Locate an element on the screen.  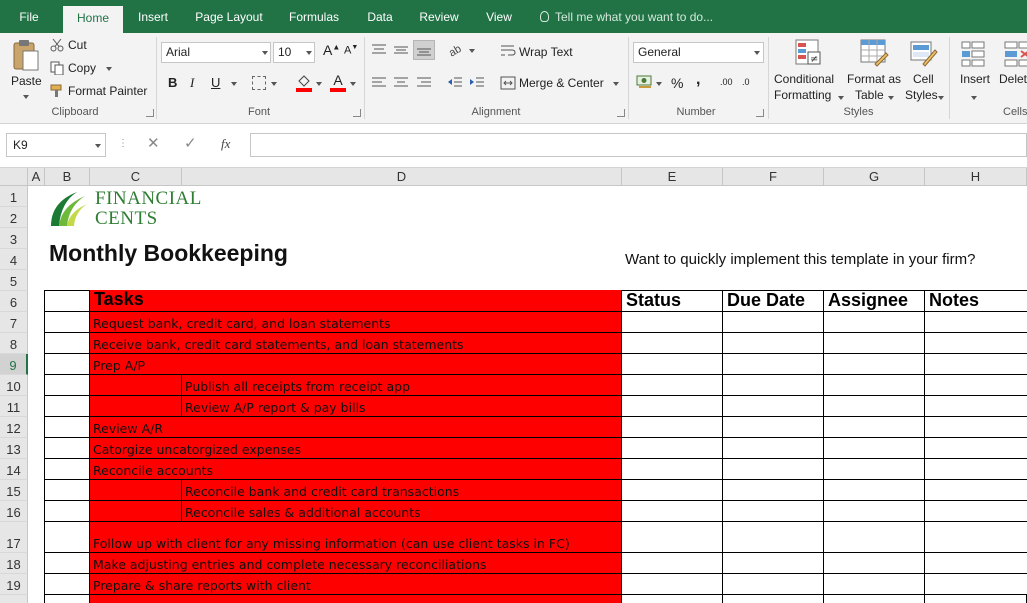
align-right-icon is located at coordinates (424, 83).